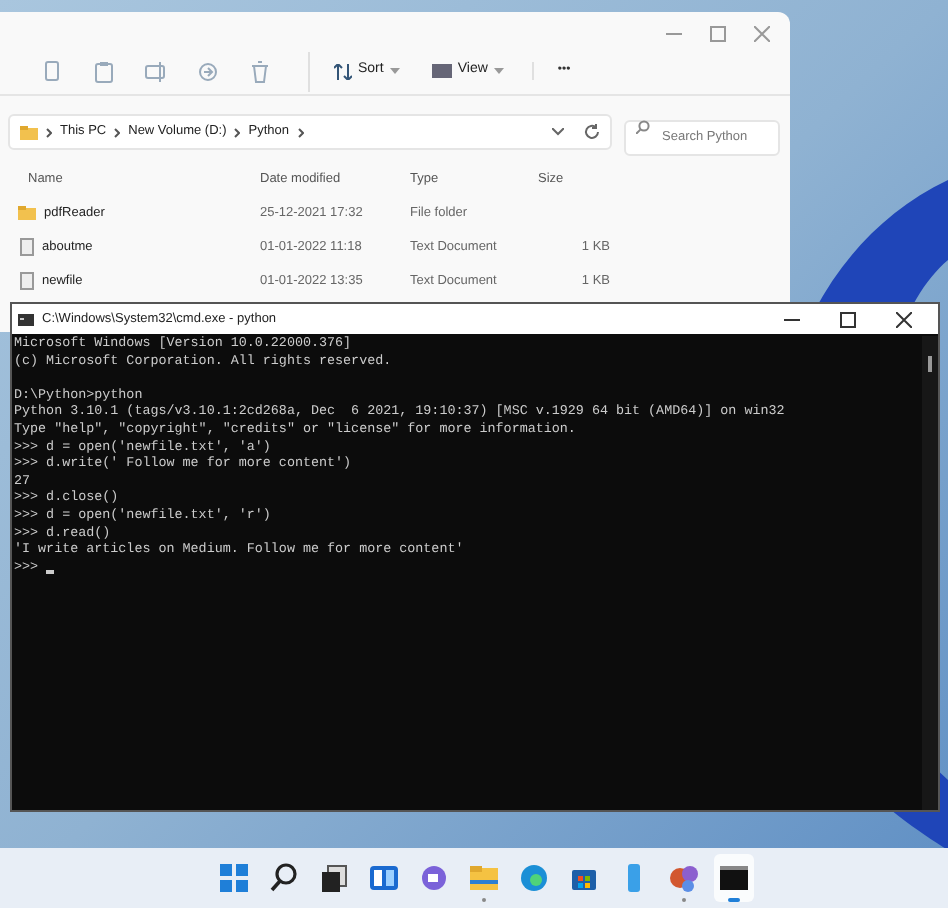  I want to click on text-cursor, so click(50, 571).